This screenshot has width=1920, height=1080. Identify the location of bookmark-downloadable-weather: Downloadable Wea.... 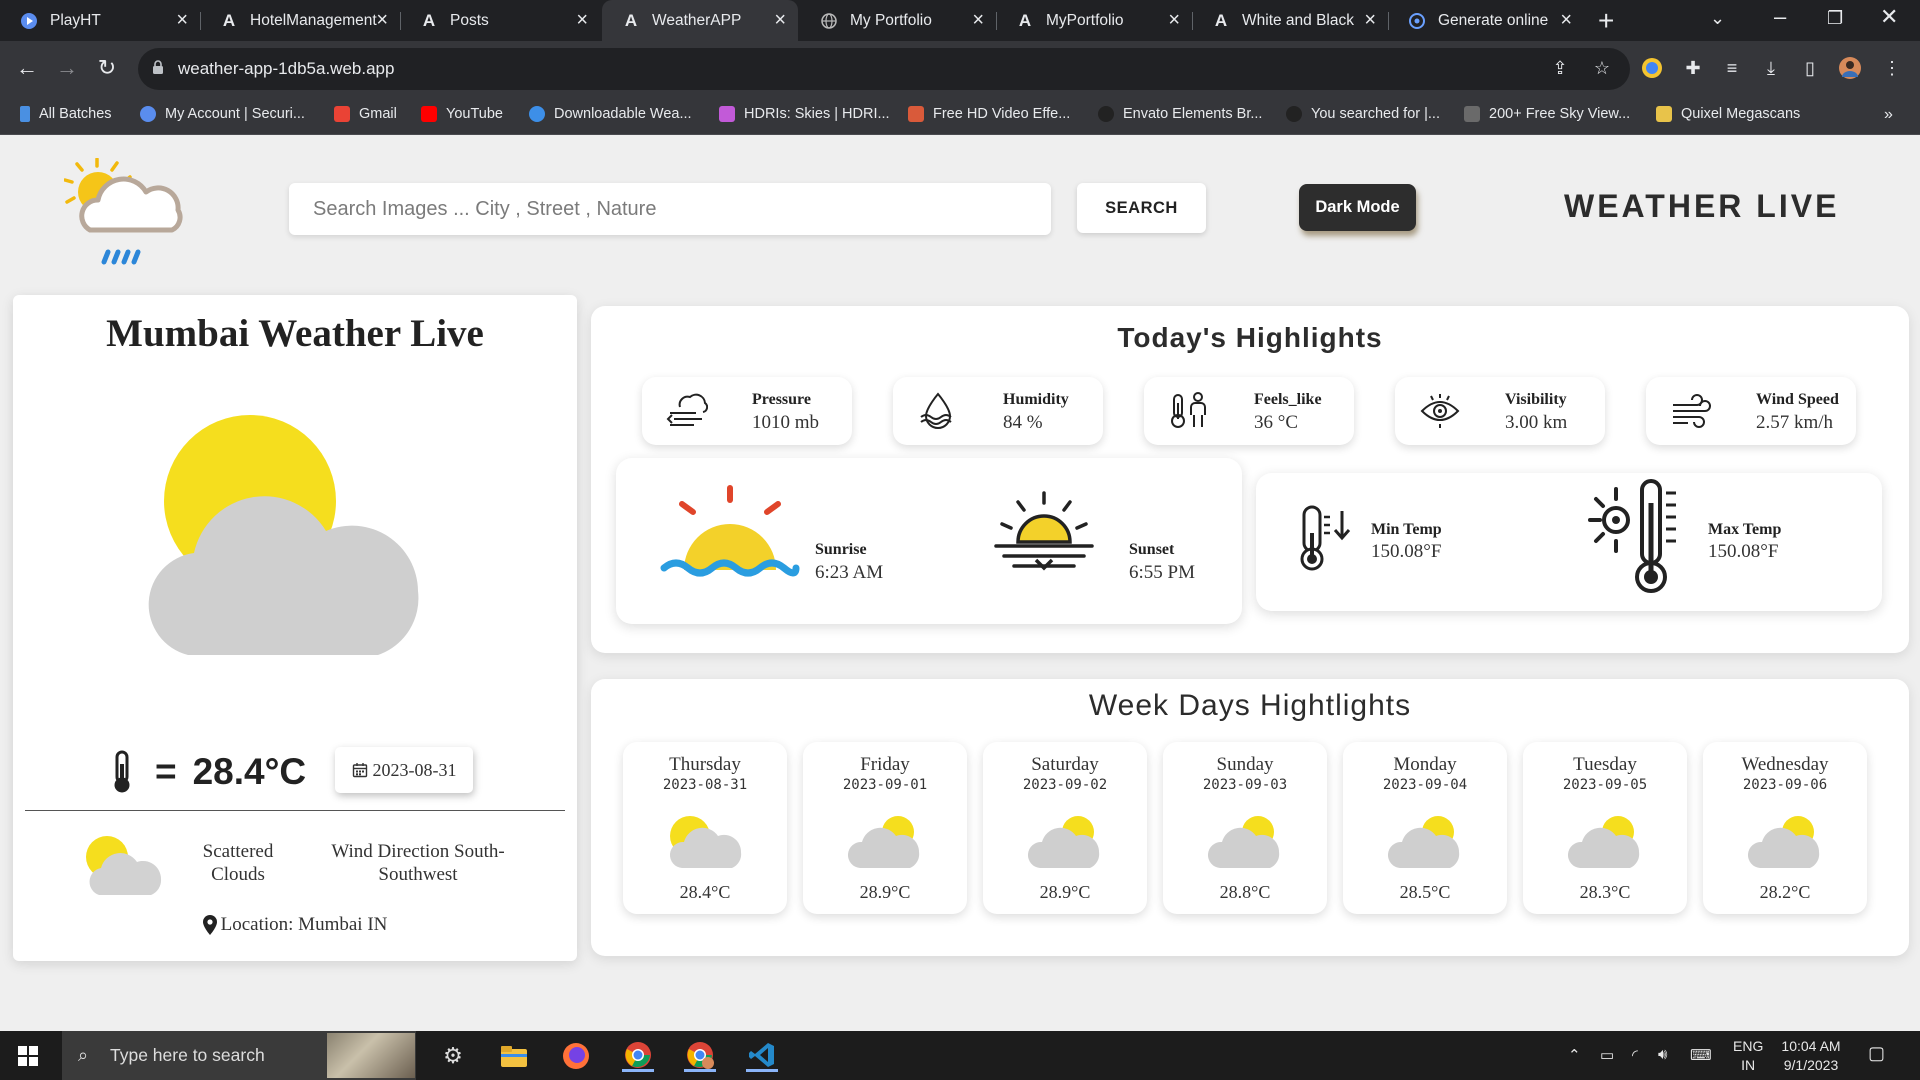
(610, 114).